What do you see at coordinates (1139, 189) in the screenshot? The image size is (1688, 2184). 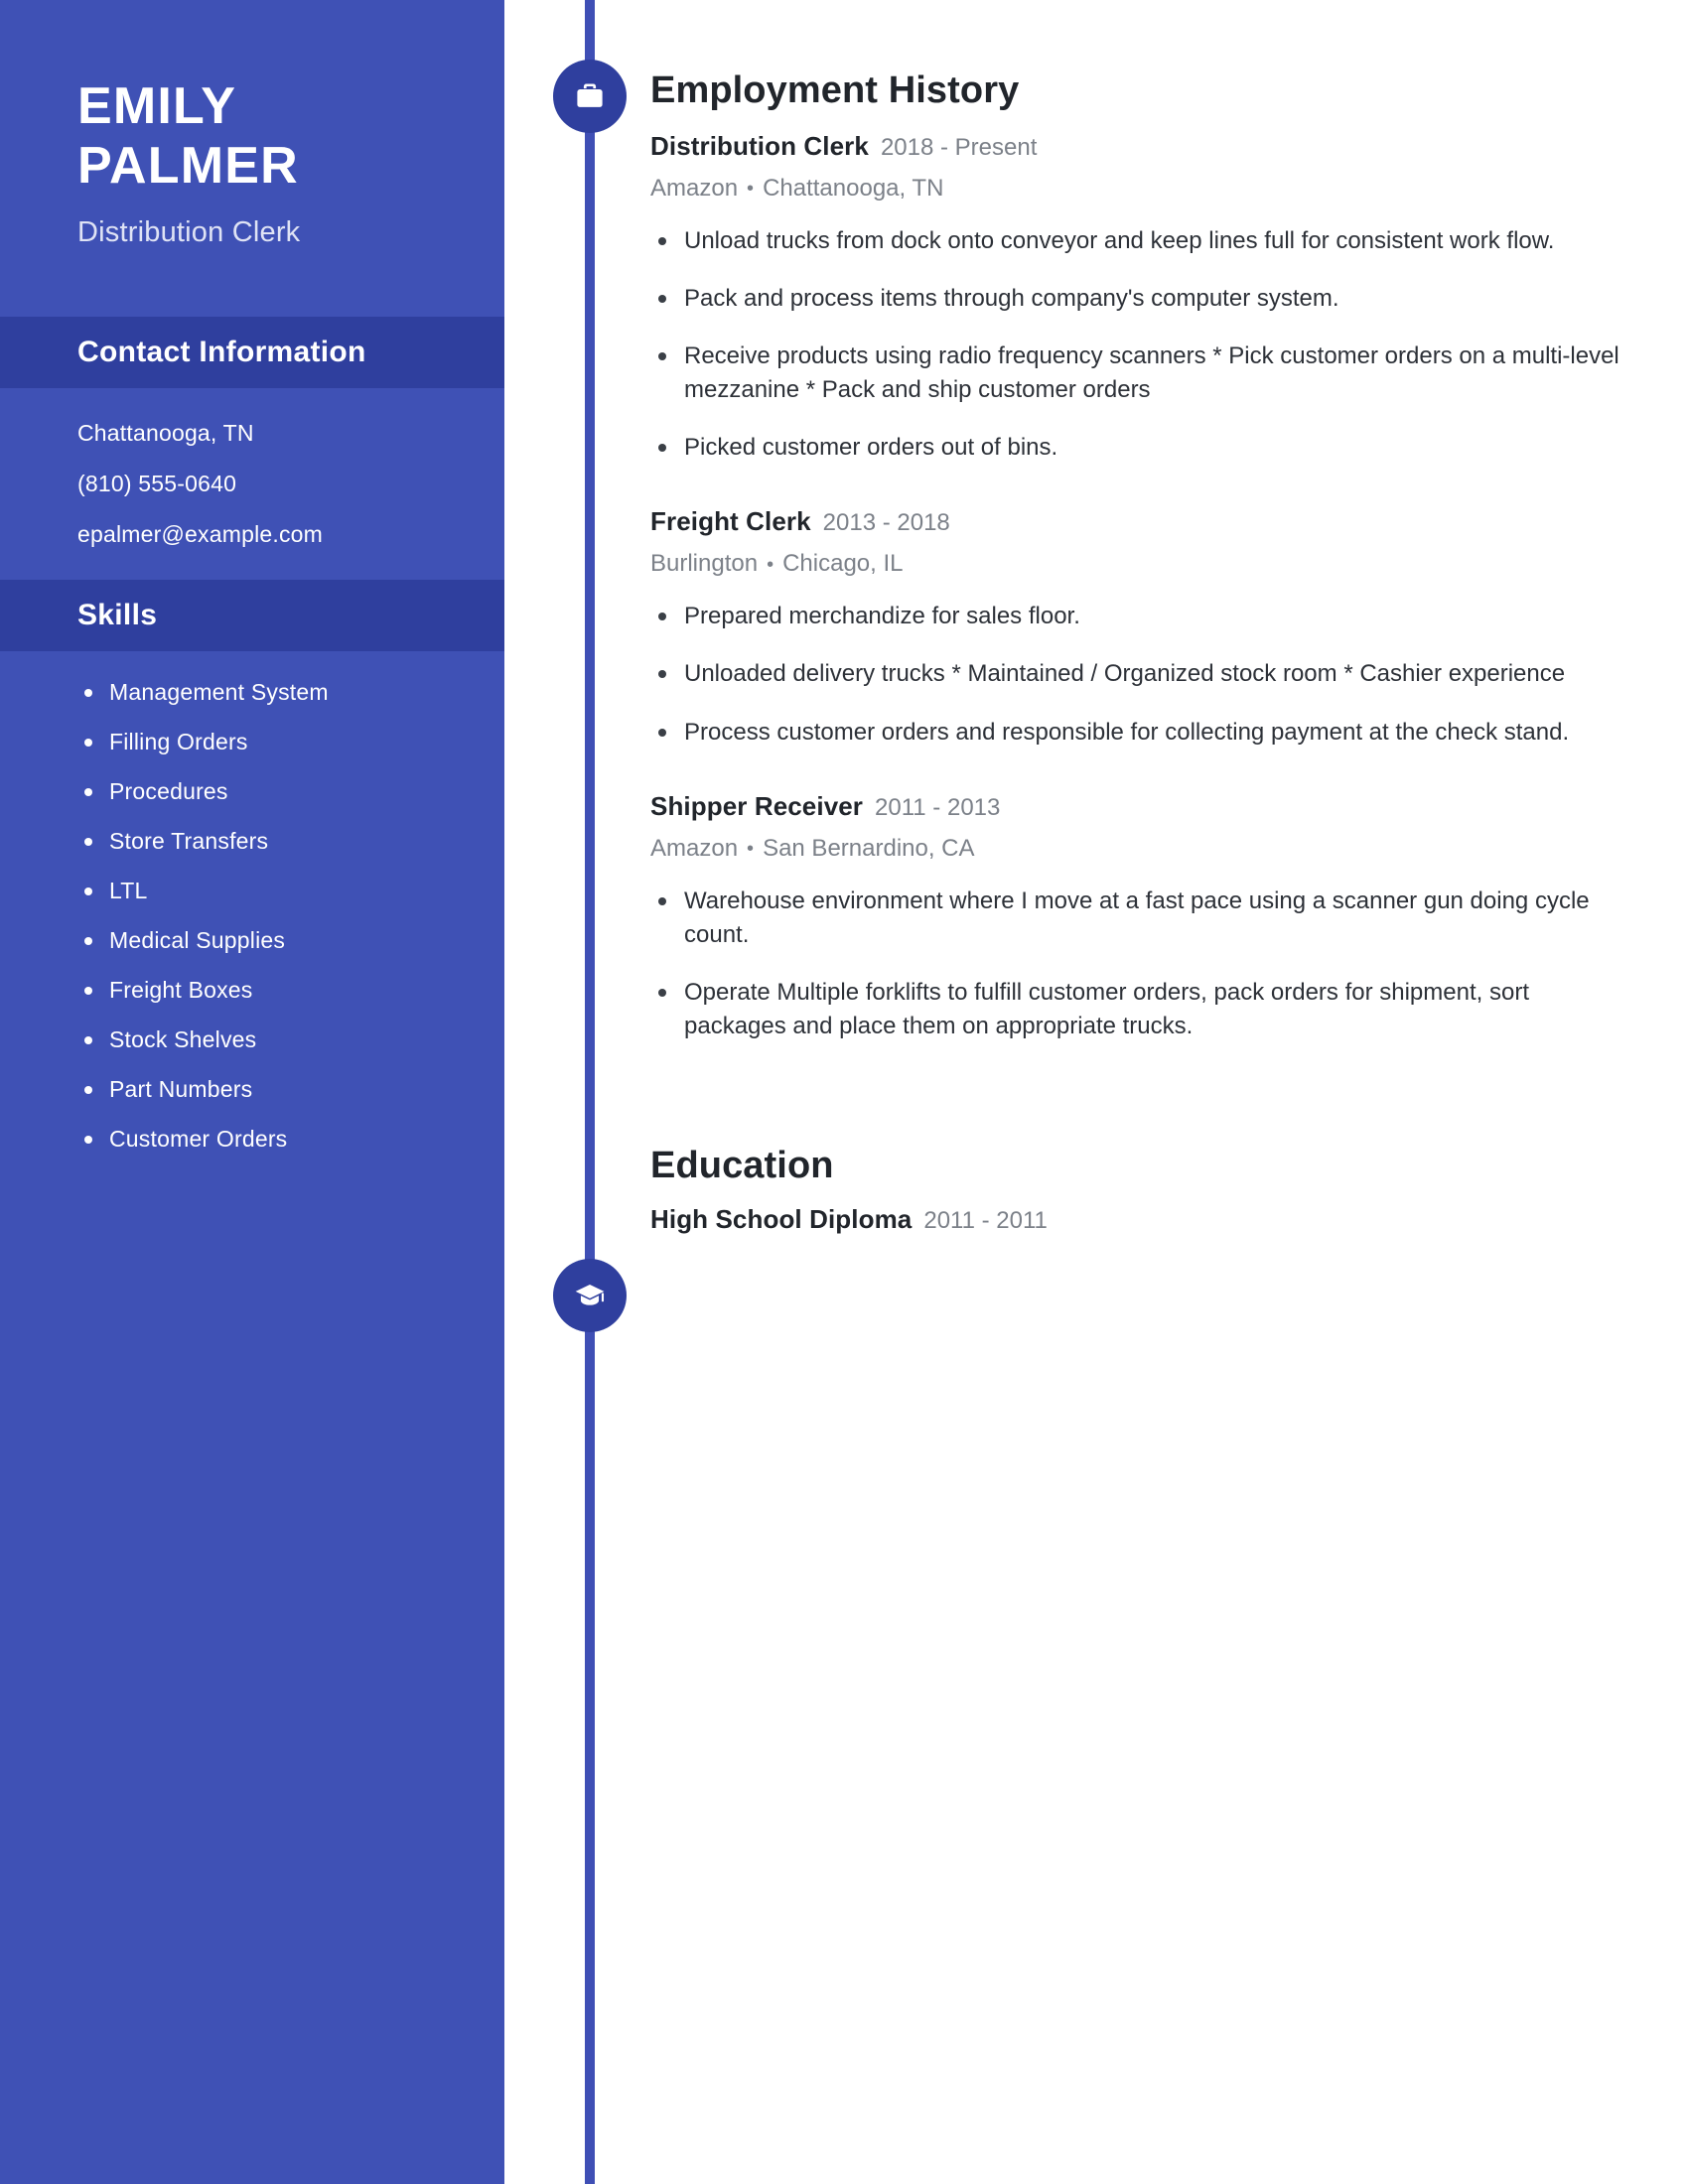 I see `job-company-location: Amazon • Chattanooga, TN` at bounding box center [1139, 189].